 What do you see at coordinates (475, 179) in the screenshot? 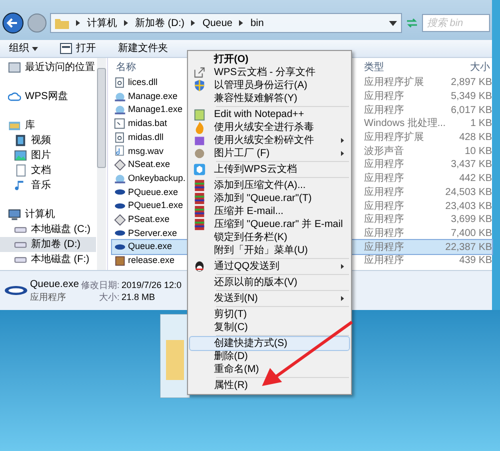
I see `file-size: 442 KB` at bounding box center [475, 179].